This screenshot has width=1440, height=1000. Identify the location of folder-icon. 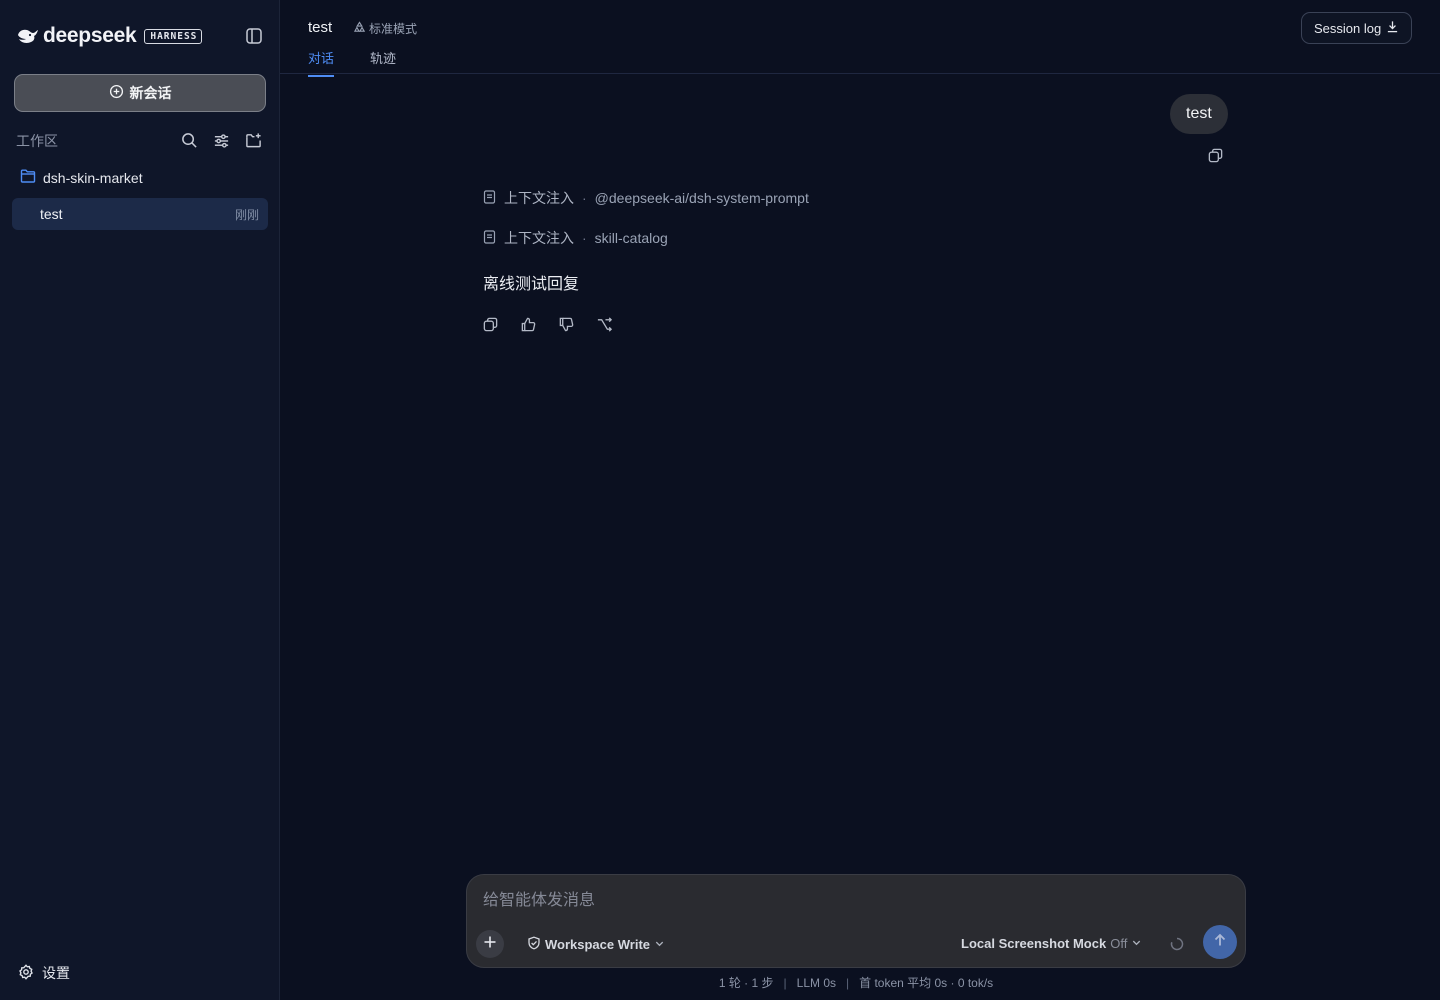
(28, 177).